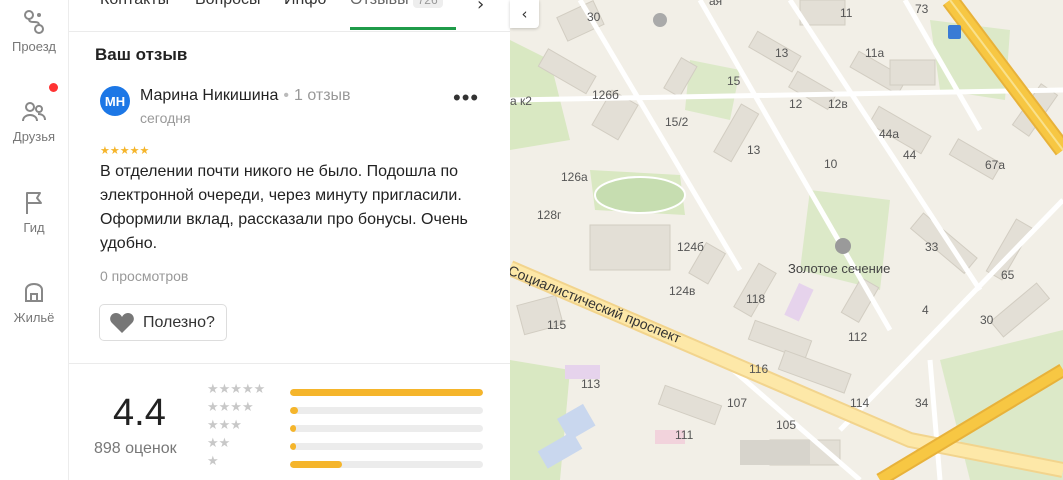 This screenshot has height=480, width=1063. What do you see at coordinates (34, 212) in the screenshot?
I see `rail-guide: Гид` at bounding box center [34, 212].